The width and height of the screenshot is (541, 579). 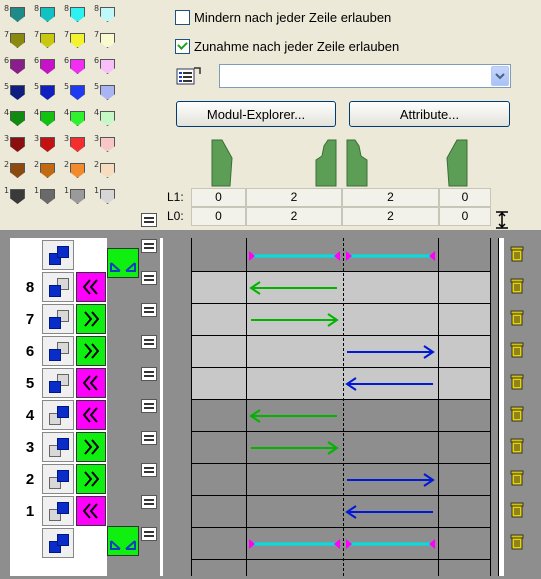 What do you see at coordinates (283, 17) in the screenshot?
I see `decrease-option: Mindern nach jeder Zeile erlauben` at bounding box center [283, 17].